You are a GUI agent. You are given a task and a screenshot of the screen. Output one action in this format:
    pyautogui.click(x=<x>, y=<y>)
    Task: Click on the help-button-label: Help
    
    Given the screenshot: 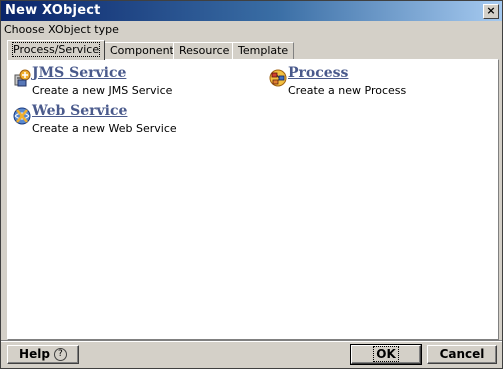 What is the action you would take?
    pyautogui.click(x=34, y=354)
    